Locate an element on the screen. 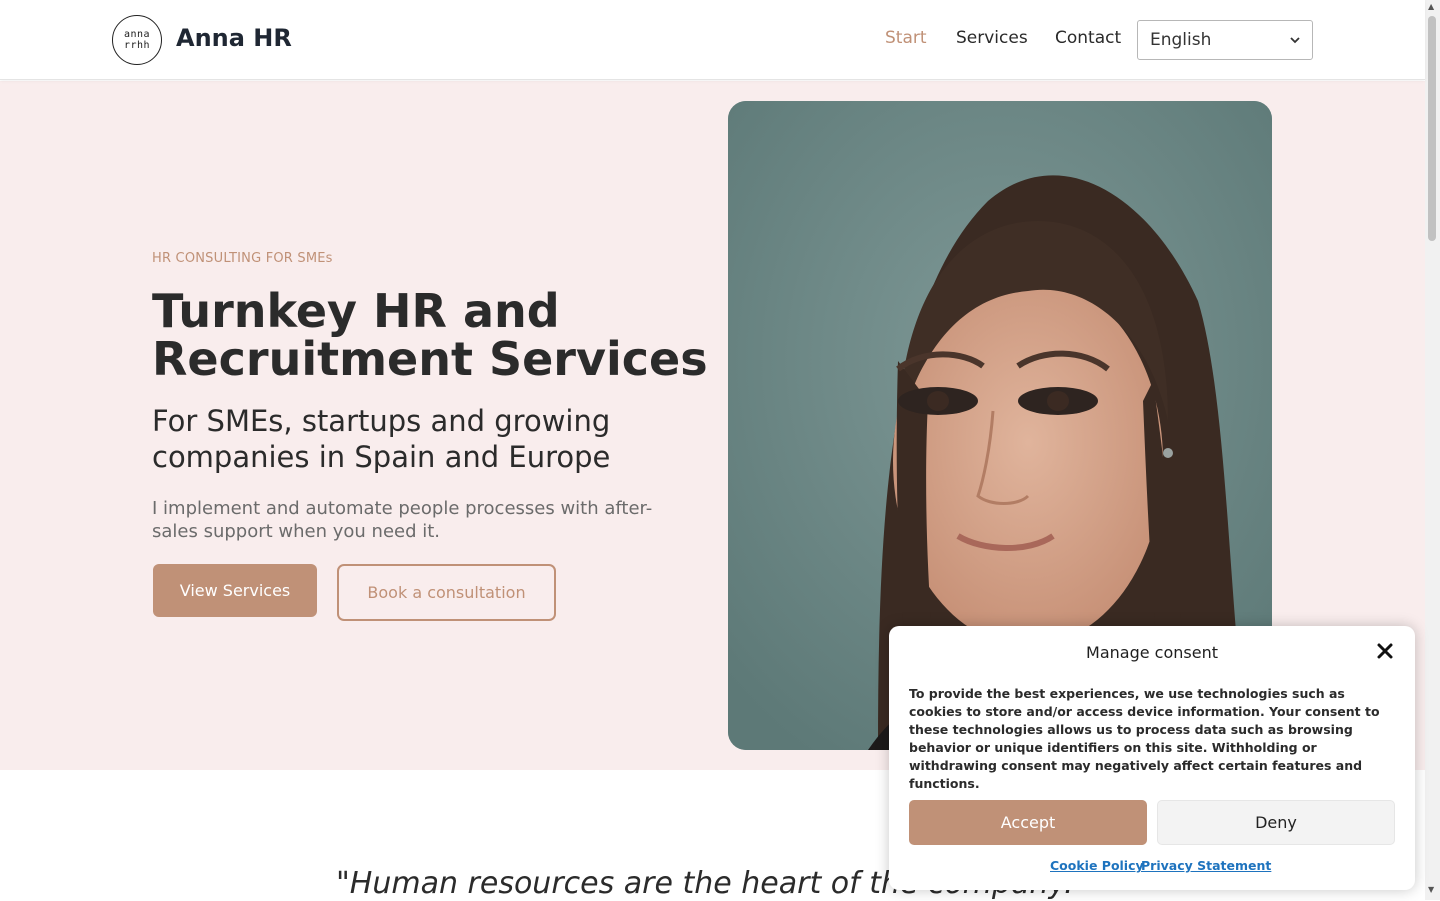  logo: anna rrhh is located at coordinates (137, 40).